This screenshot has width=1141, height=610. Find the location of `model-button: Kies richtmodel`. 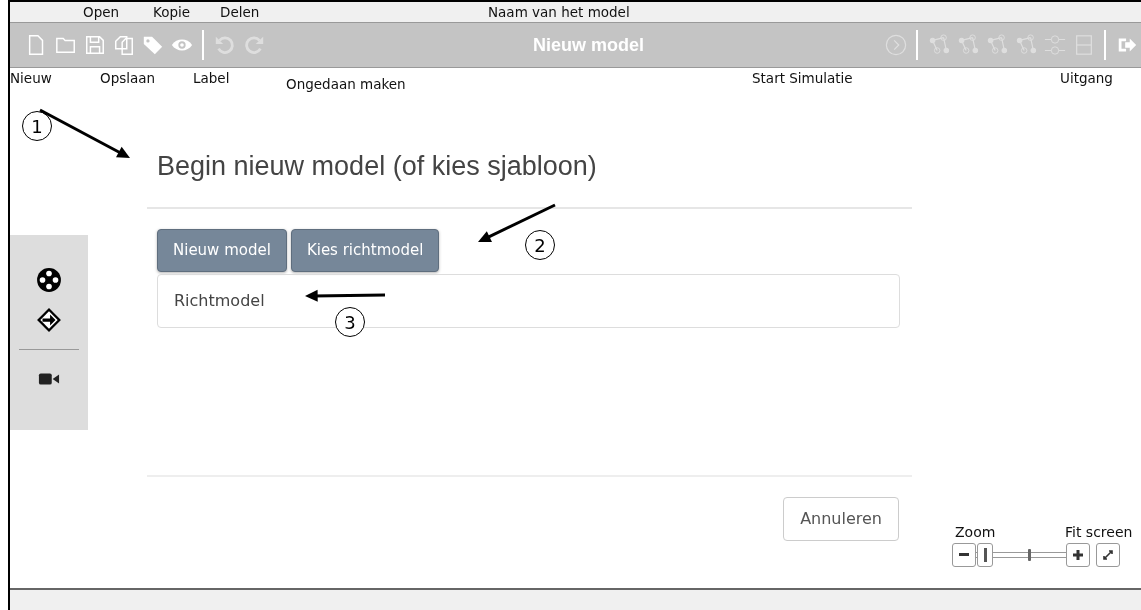

model-button: Kies richtmodel is located at coordinates (365, 250).